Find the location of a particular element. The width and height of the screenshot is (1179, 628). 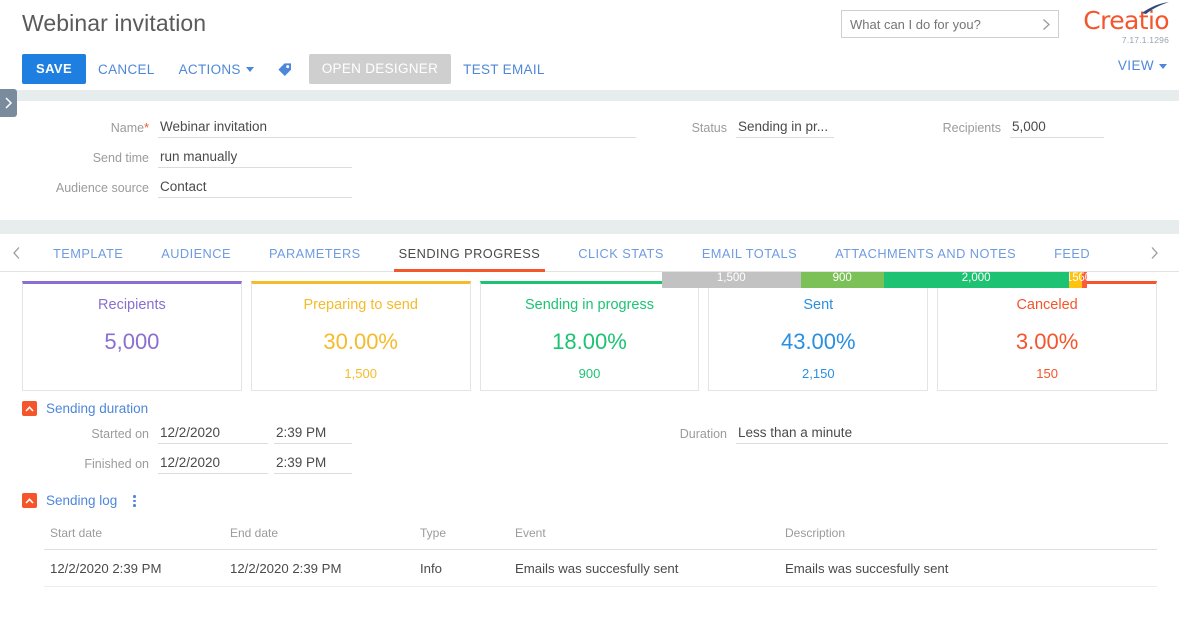

kpi-card-sent: Sent 43.00% 2,150 is located at coordinates (818, 336).